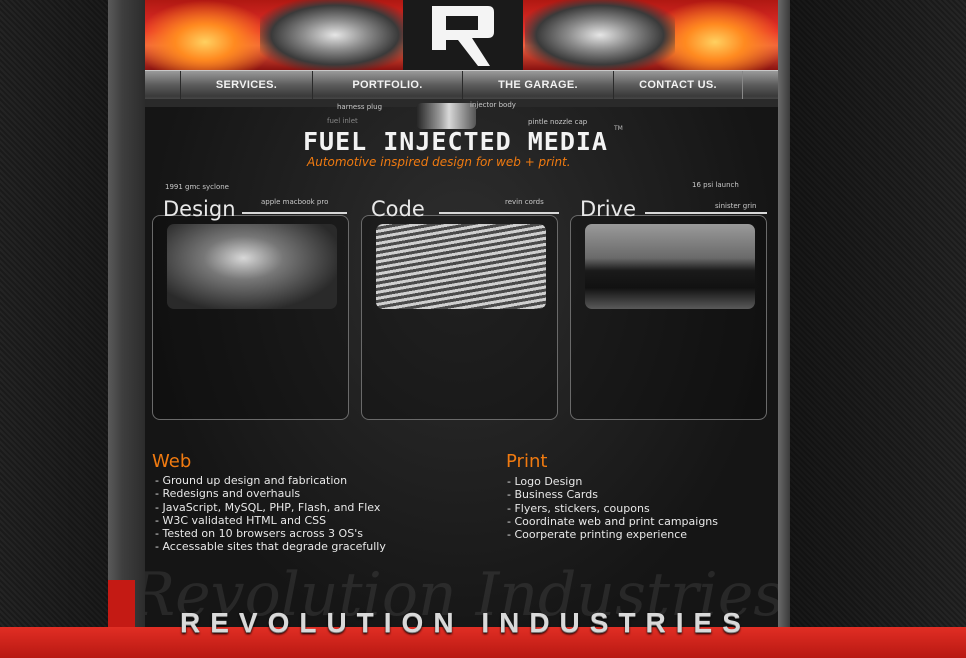  Describe the element at coordinates (552, 495) in the screenshot. I see `list-item: - Business Cards` at that location.